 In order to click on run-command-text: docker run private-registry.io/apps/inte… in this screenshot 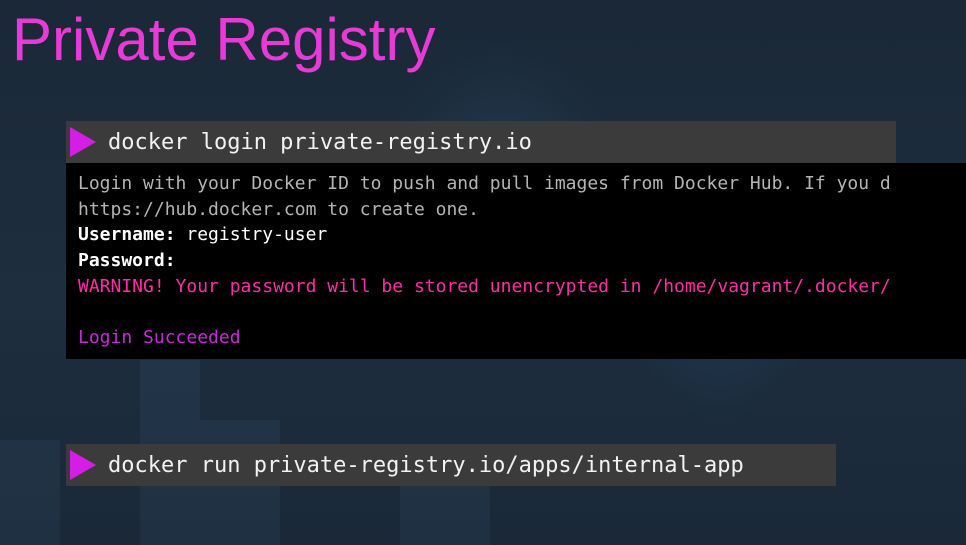, I will do `click(426, 465)`.